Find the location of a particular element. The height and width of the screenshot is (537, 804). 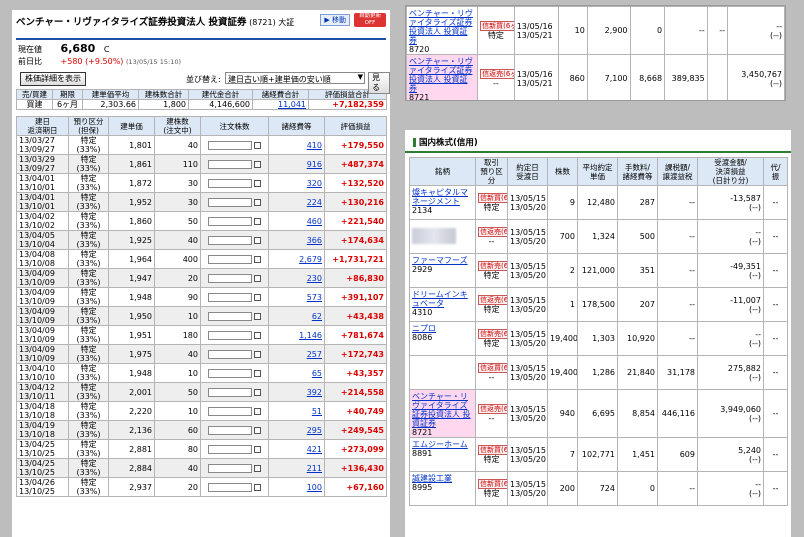

fee-link: 366 is located at coordinates (296, 240).